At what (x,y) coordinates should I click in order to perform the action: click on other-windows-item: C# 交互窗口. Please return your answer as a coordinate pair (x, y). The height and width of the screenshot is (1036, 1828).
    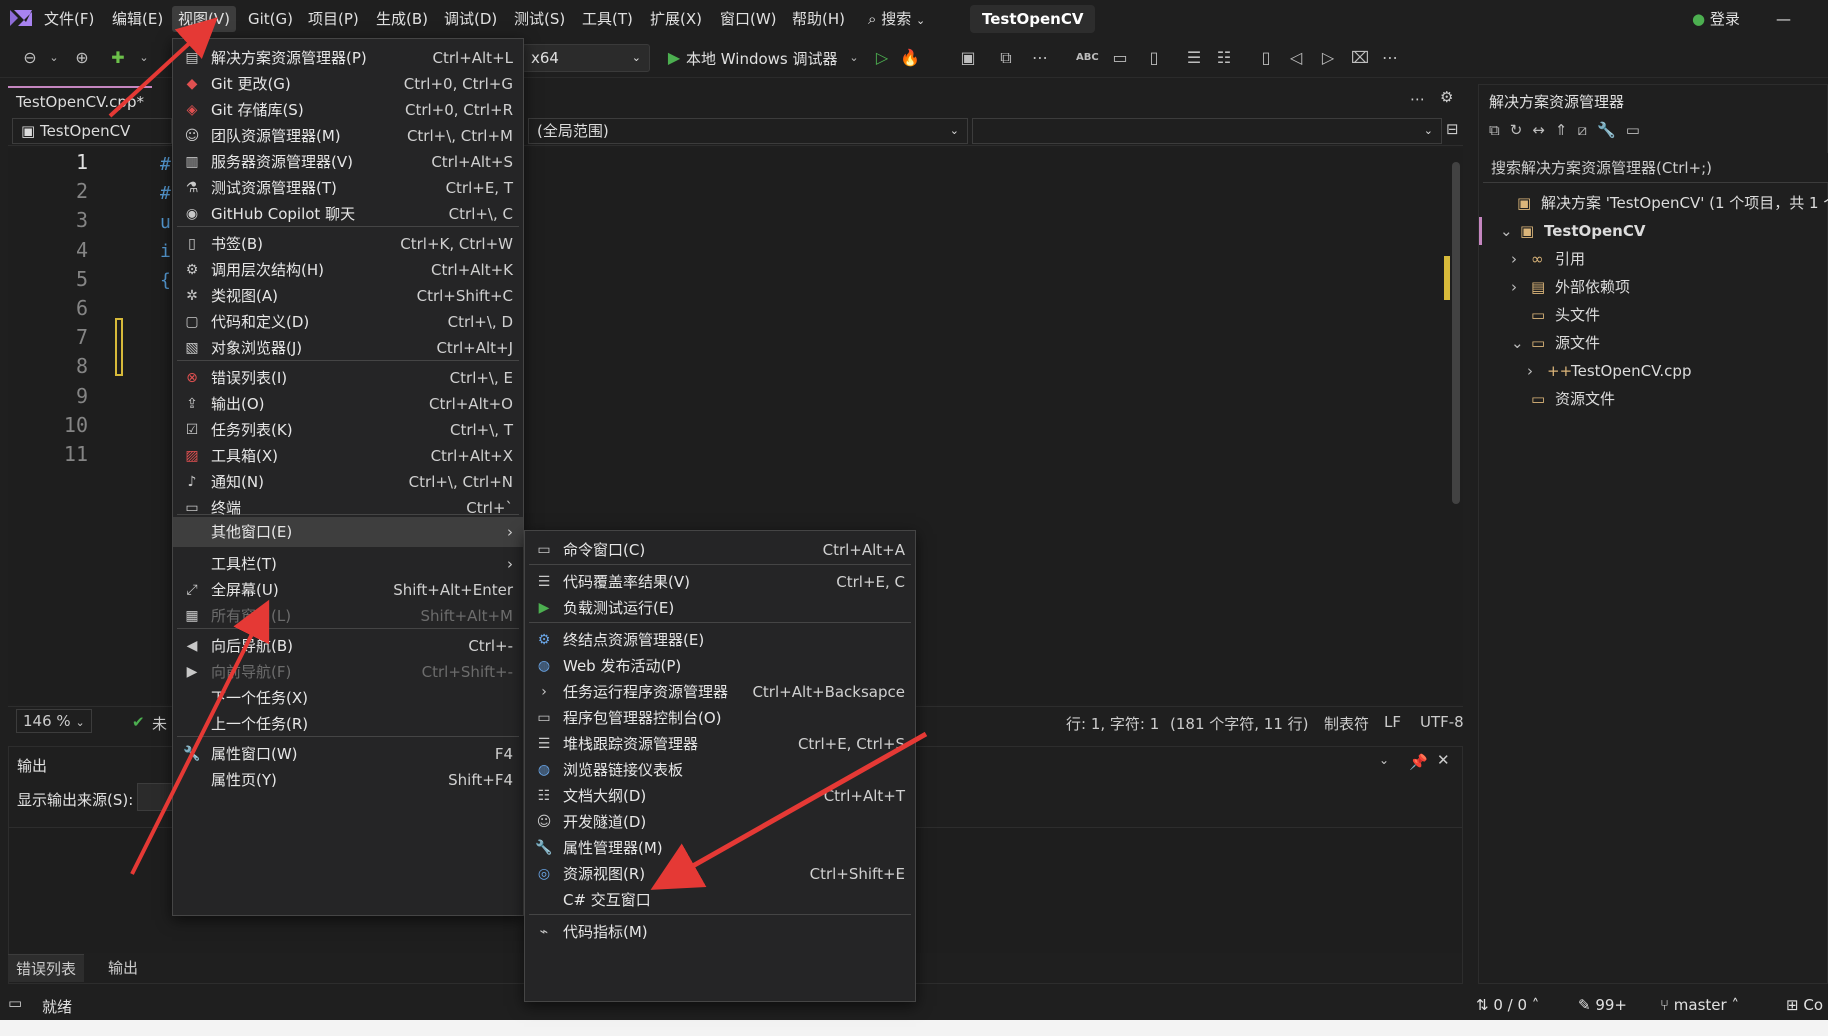
    Looking at the image, I should click on (720, 900).